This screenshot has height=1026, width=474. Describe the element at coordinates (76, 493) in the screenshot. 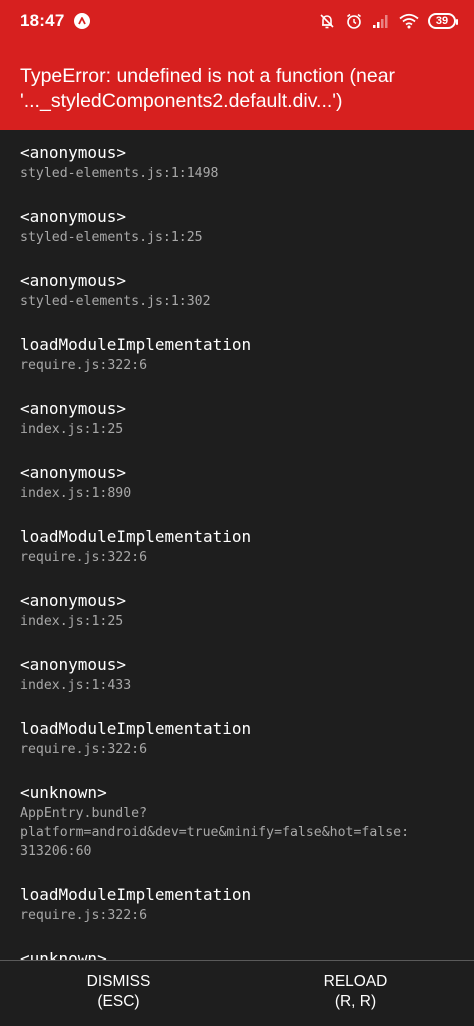

I see `stack-frame-file: index.js:1:890` at that location.